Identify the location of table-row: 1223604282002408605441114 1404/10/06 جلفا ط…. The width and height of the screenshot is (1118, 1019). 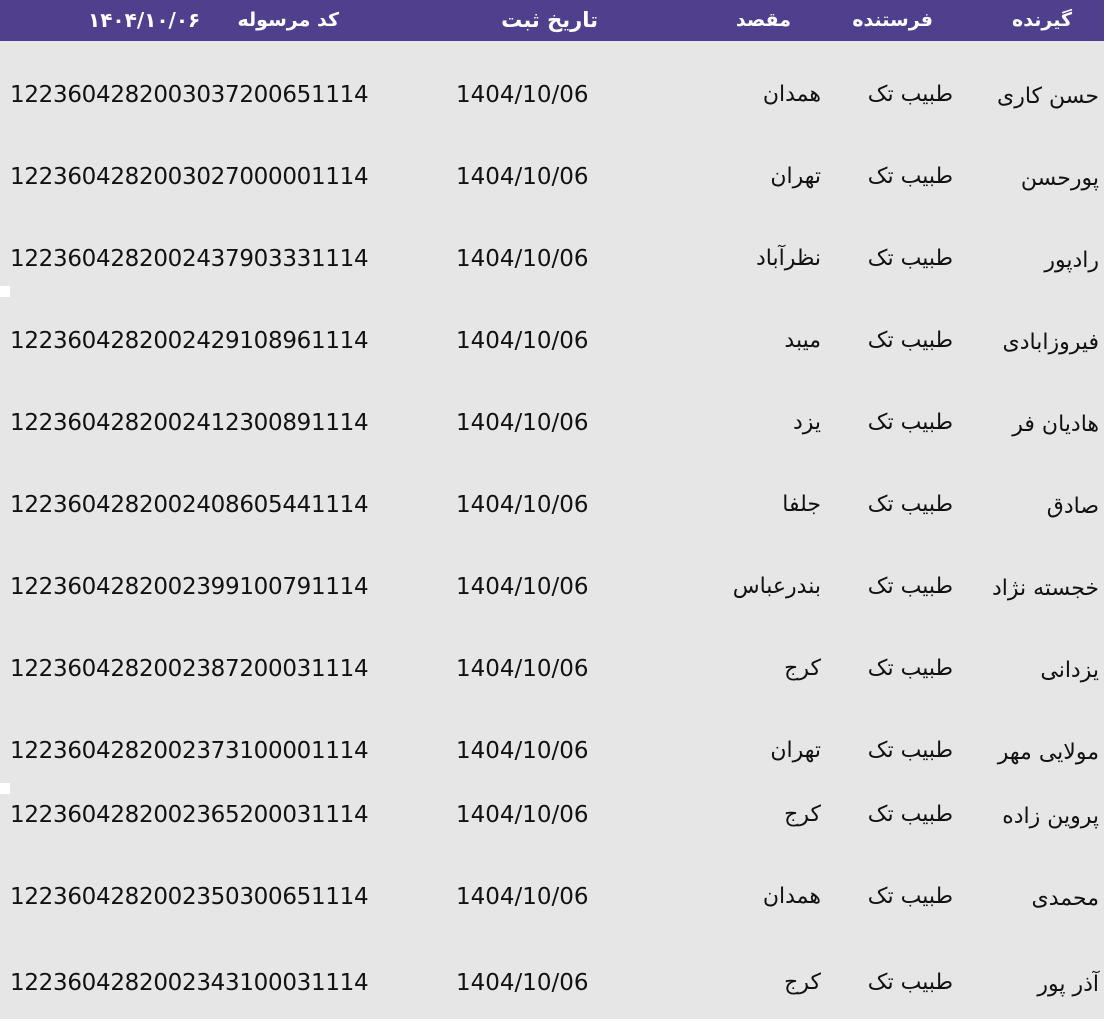
(557, 510).